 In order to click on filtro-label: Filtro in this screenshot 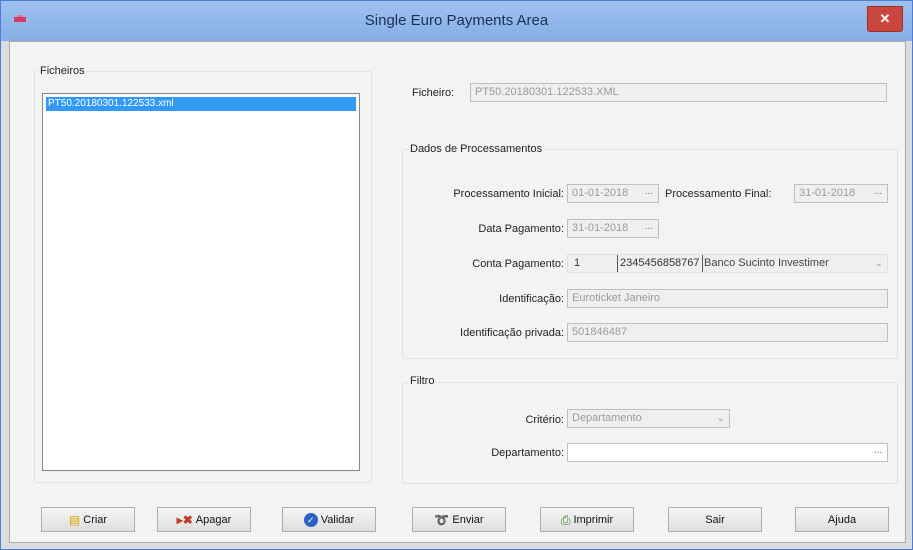, I will do `click(422, 381)`.